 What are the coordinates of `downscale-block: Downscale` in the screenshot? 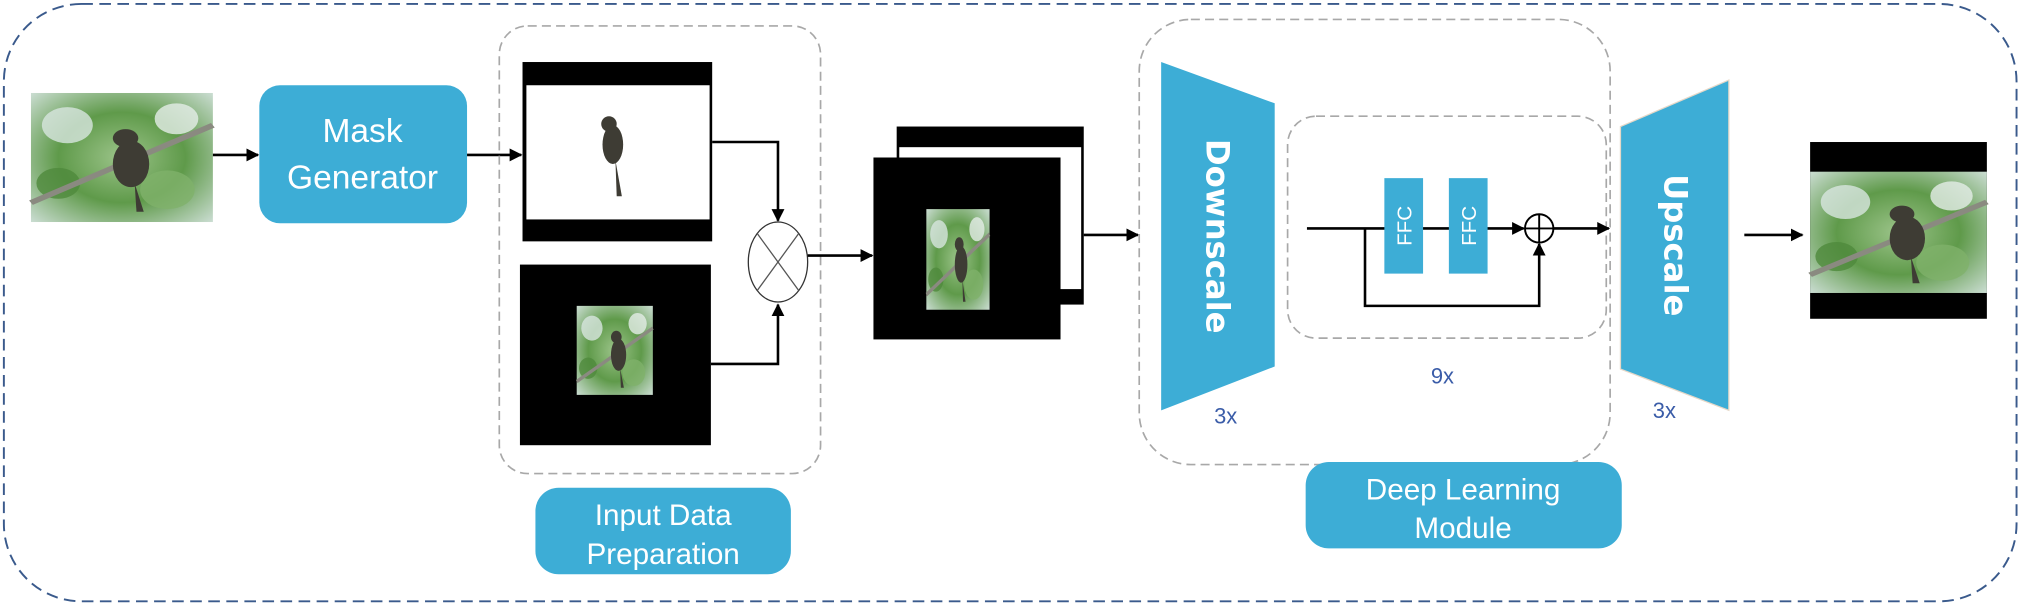 It's located at (1218, 236).